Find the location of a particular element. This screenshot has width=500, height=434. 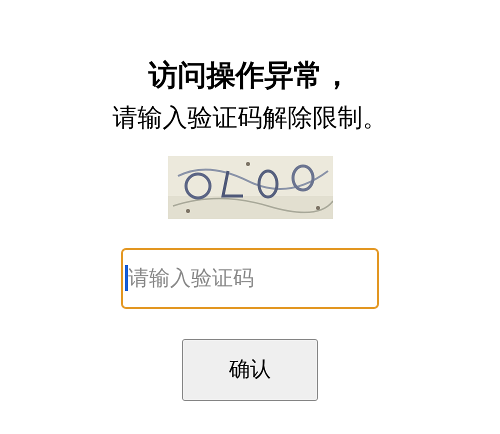

page-title: 访问操作异常， is located at coordinates (250, 76).